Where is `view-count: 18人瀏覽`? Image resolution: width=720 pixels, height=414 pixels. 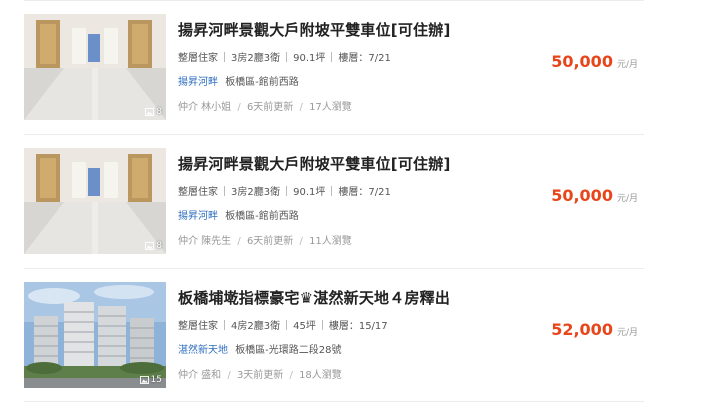 view-count: 18人瀏覽 is located at coordinates (320, 375).